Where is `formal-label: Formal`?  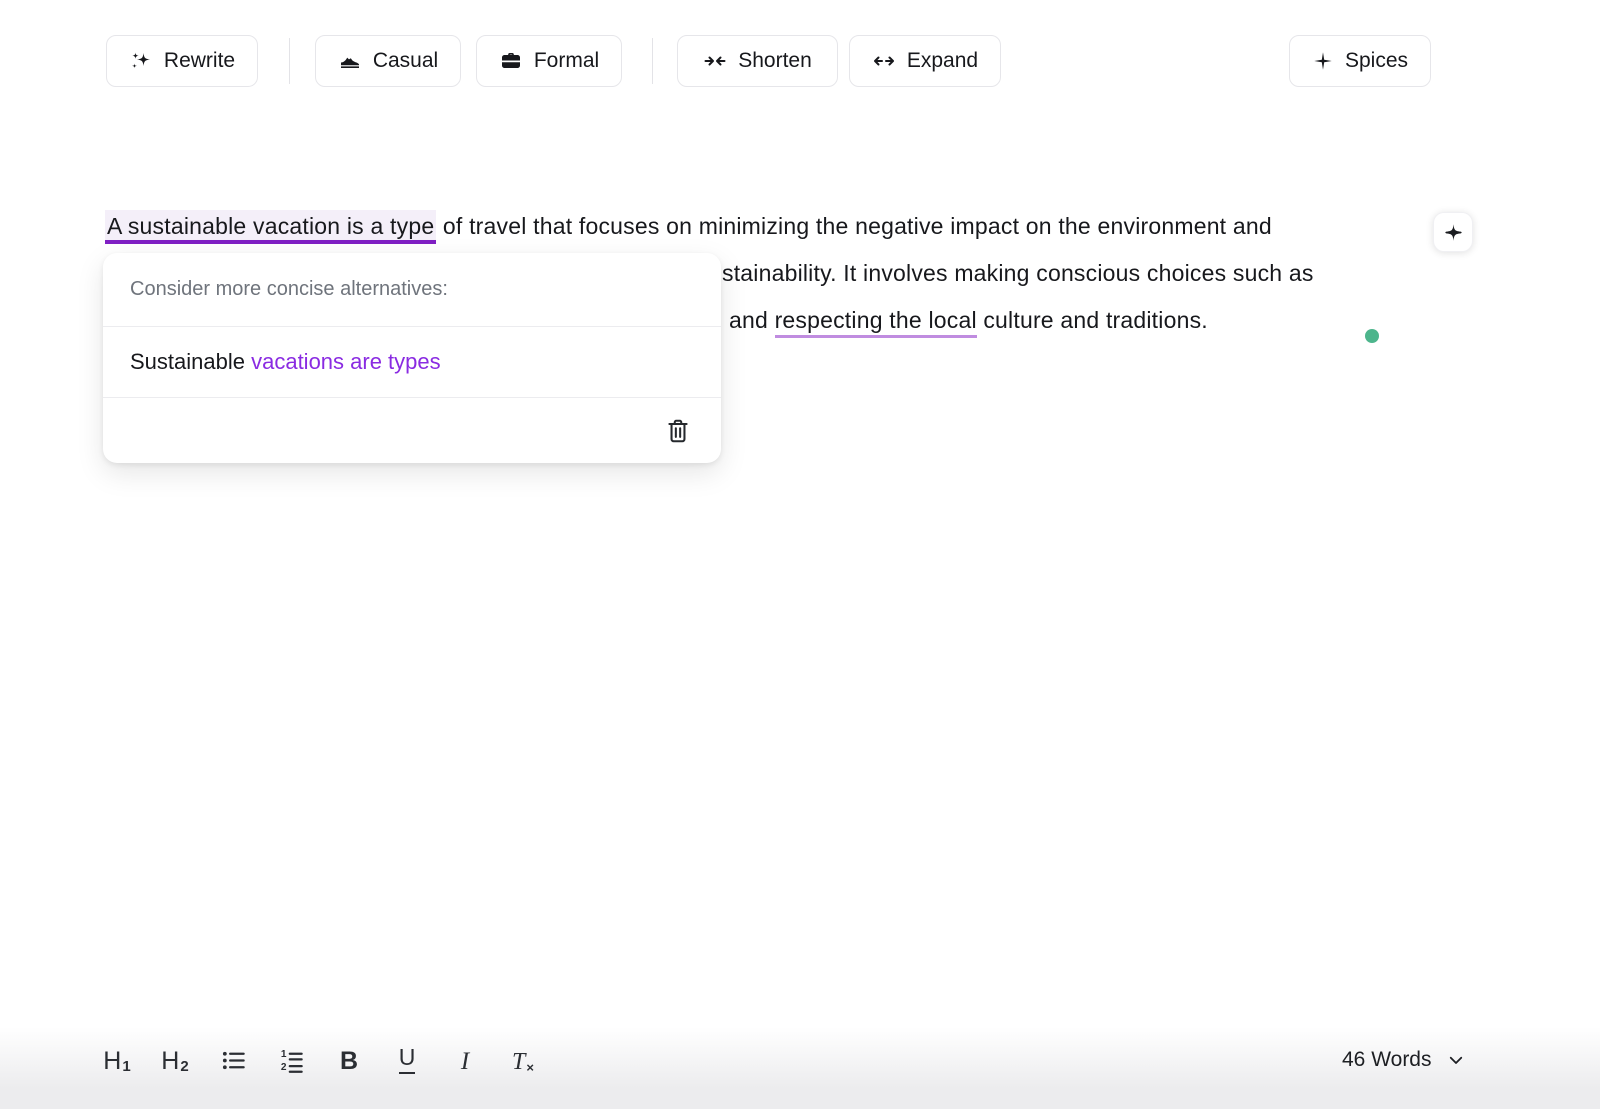
formal-label: Formal is located at coordinates (566, 60).